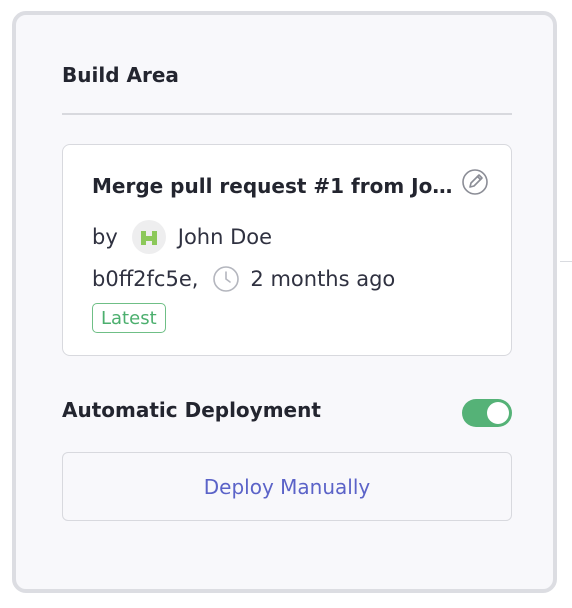  I want to click on avatar, so click(148, 237).